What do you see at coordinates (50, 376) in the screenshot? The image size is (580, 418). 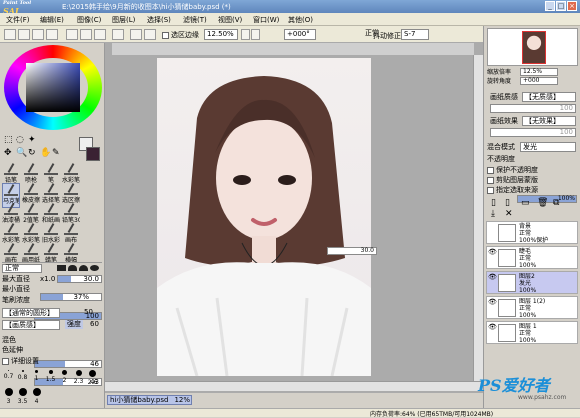 I see `brush-size-preset: 1.5` at bounding box center [50, 376].